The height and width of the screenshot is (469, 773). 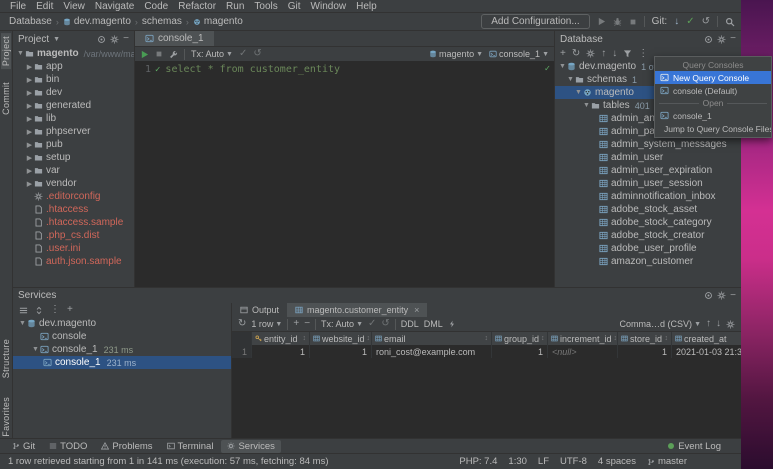 What do you see at coordinates (648, 248) in the screenshot?
I see `db-tree-table: adobe_user_profile` at bounding box center [648, 248].